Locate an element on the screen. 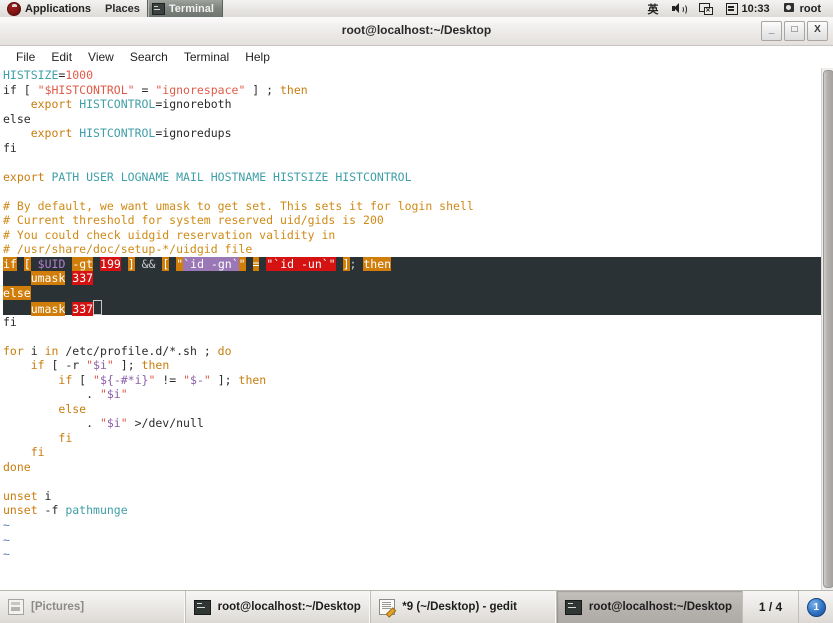 The image size is (833, 623). window-title: root@localhost:~/Desktop is located at coordinates (416, 30).